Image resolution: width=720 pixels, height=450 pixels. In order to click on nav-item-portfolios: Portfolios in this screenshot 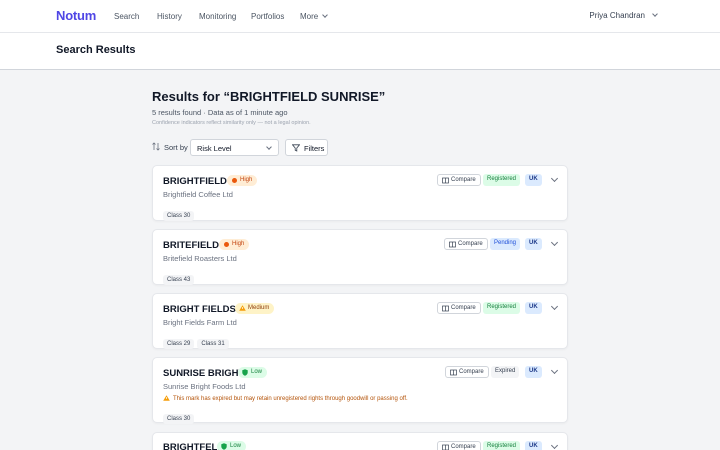, I will do `click(267, 16)`.